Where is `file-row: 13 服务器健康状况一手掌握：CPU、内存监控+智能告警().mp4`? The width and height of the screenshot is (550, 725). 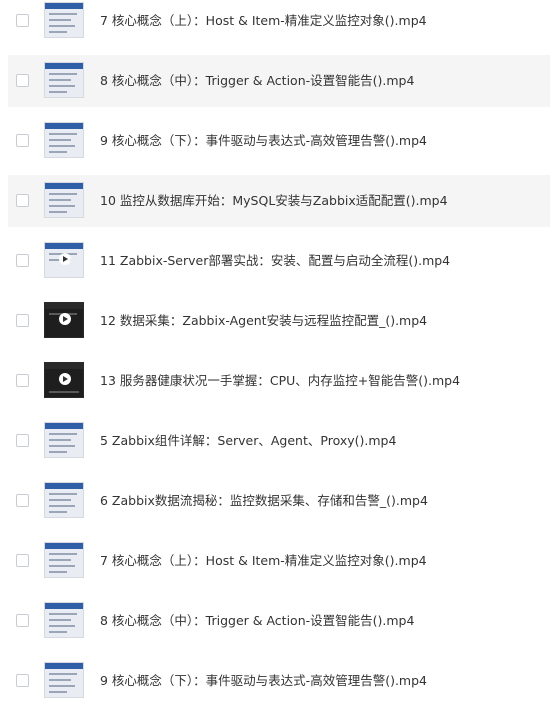 file-row: 13 服务器健康状况一手掌握：CPU、内存监控+智能告警().mp4 is located at coordinates (279, 381).